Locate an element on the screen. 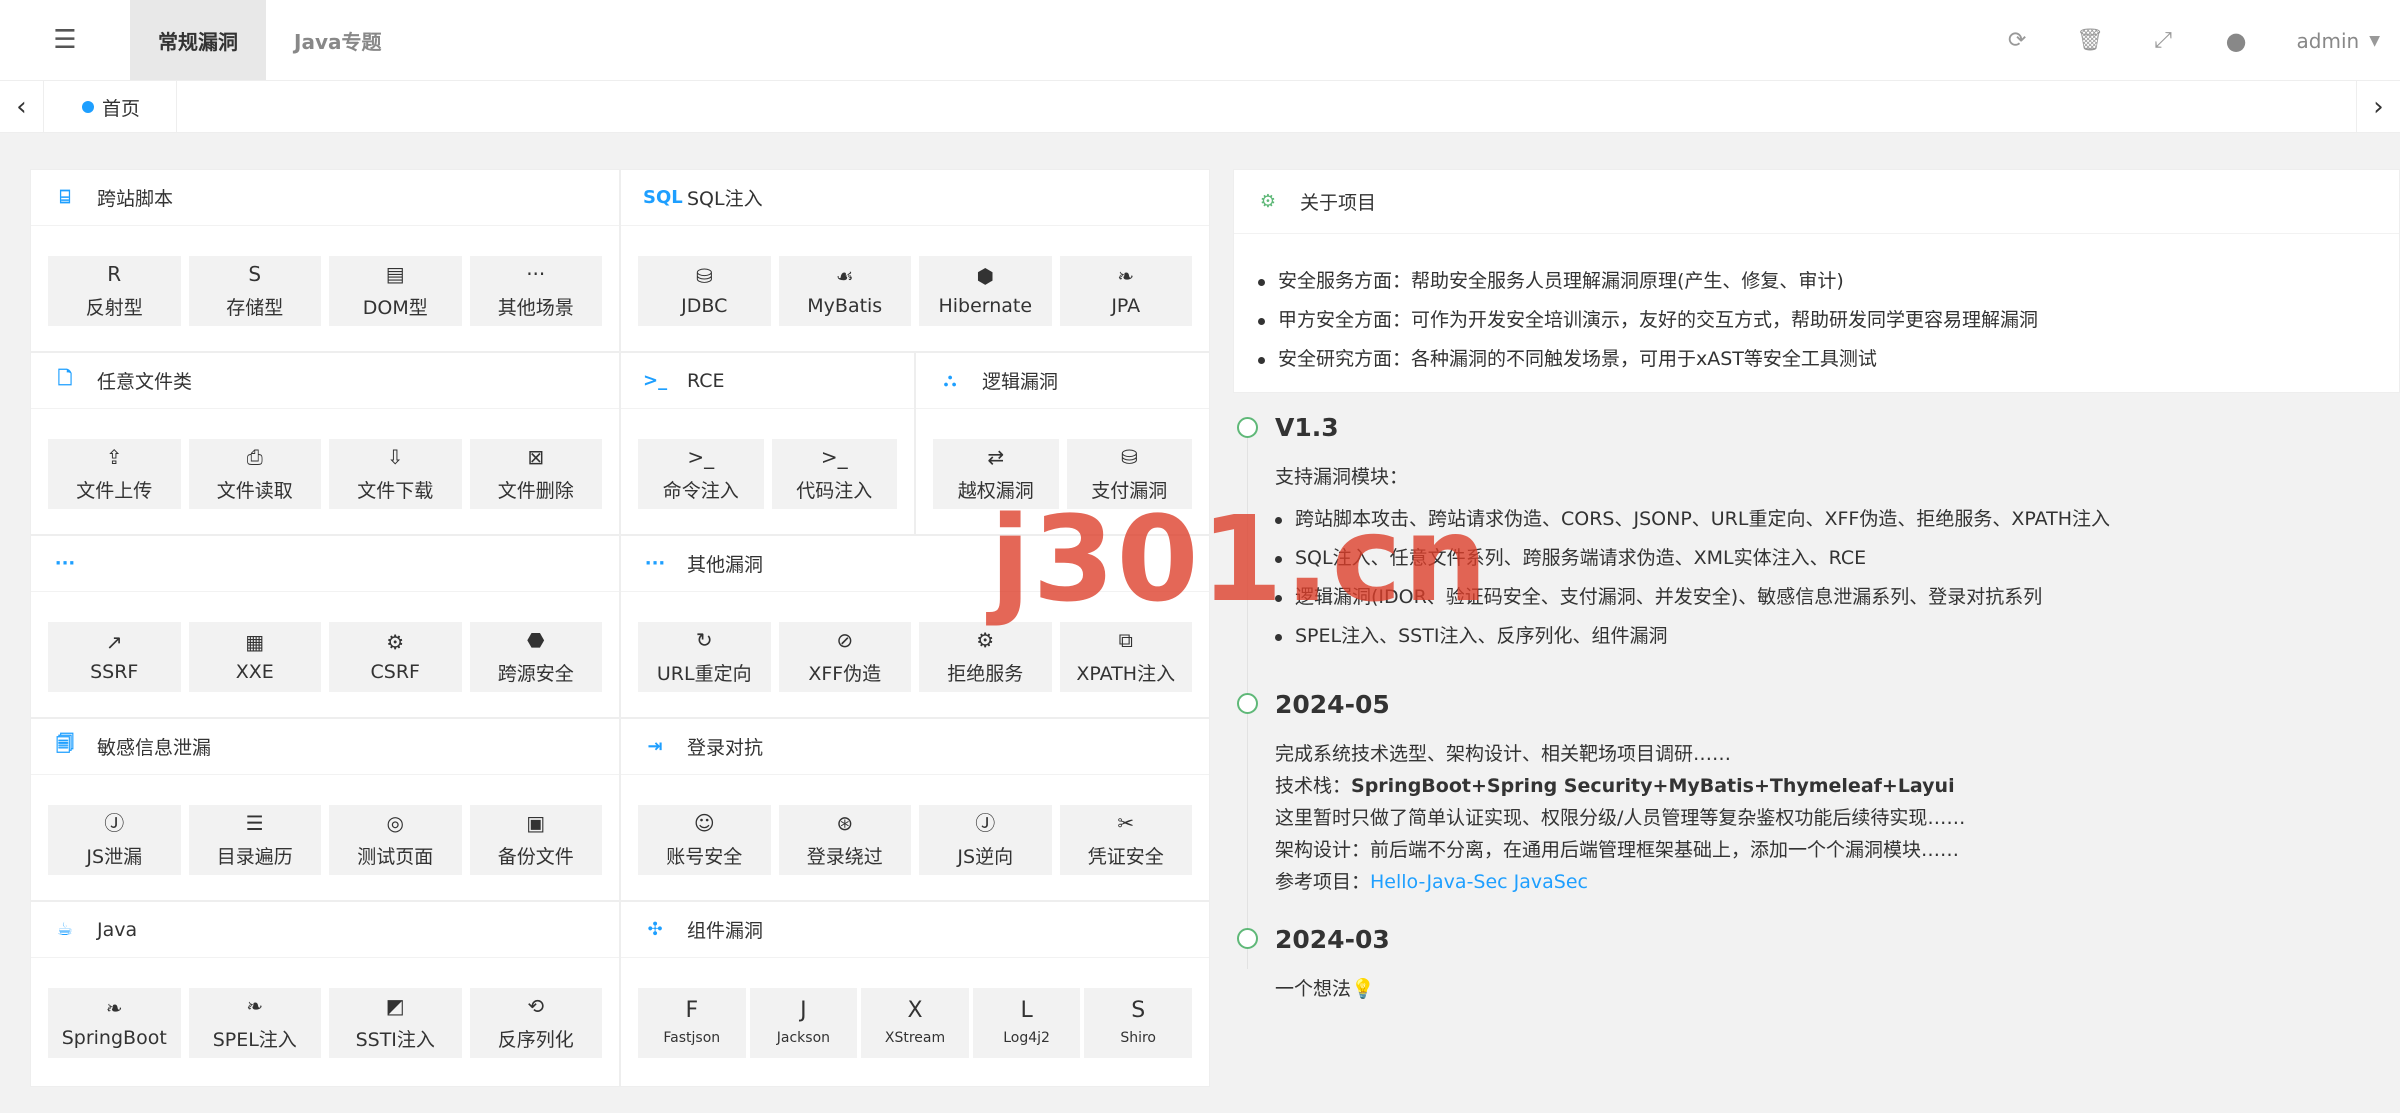  btn-xss-reflected: R 反射型 is located at coordinates (114, 291).